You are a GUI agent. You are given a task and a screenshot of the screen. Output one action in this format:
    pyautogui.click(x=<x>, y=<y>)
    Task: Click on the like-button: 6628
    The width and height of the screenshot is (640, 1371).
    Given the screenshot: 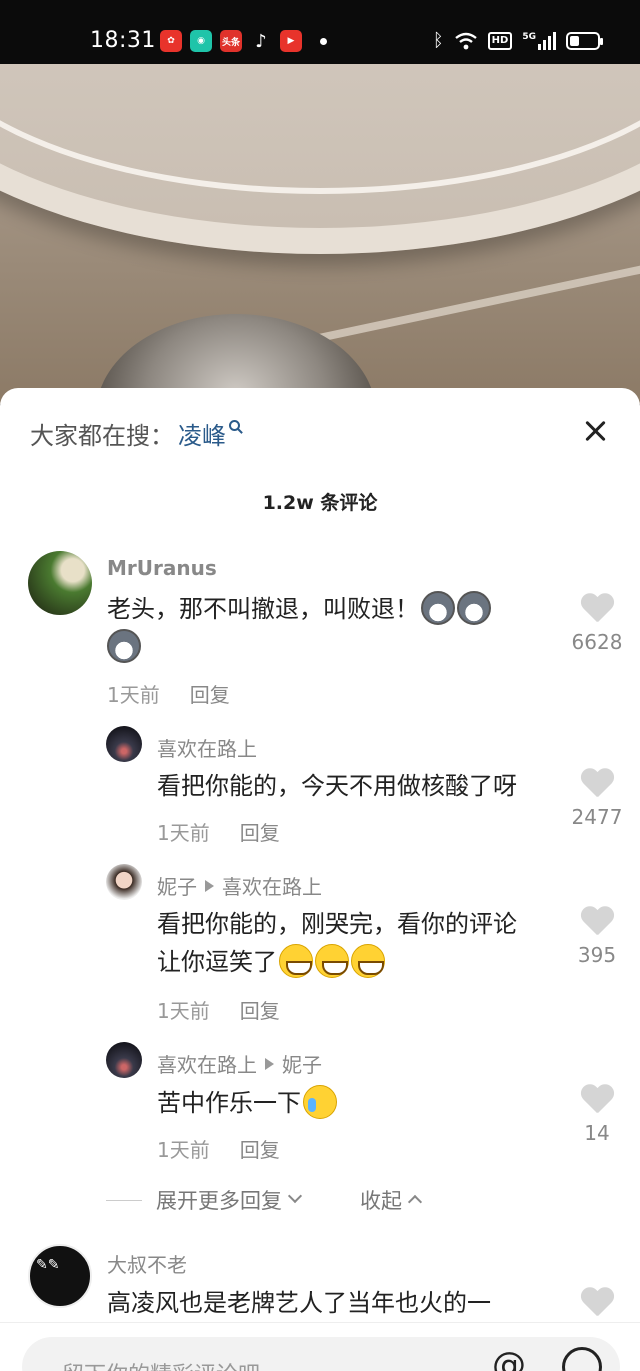 What is the action you would take?
    pyautogui.click(x=597, y=624)
    